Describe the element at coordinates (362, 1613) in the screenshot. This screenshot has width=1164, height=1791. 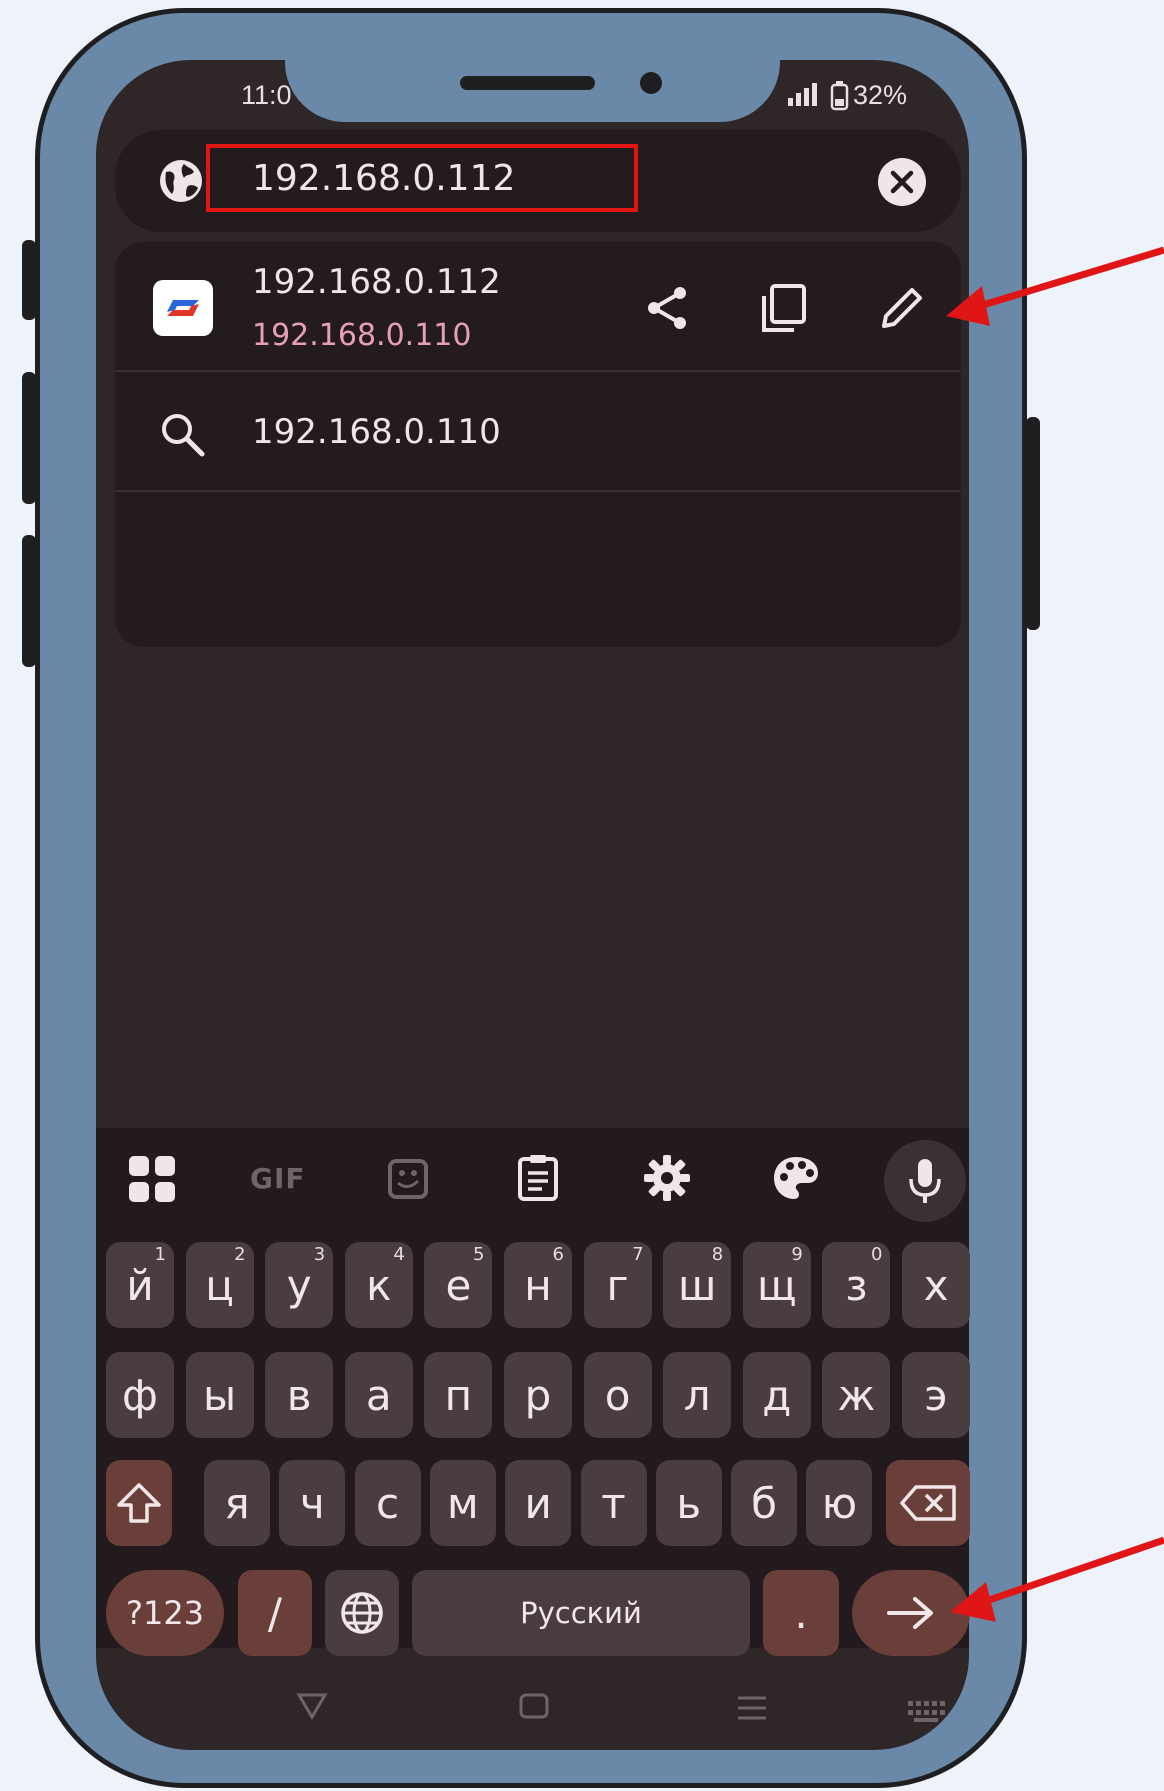
I see `language-globe-icon` at that location.